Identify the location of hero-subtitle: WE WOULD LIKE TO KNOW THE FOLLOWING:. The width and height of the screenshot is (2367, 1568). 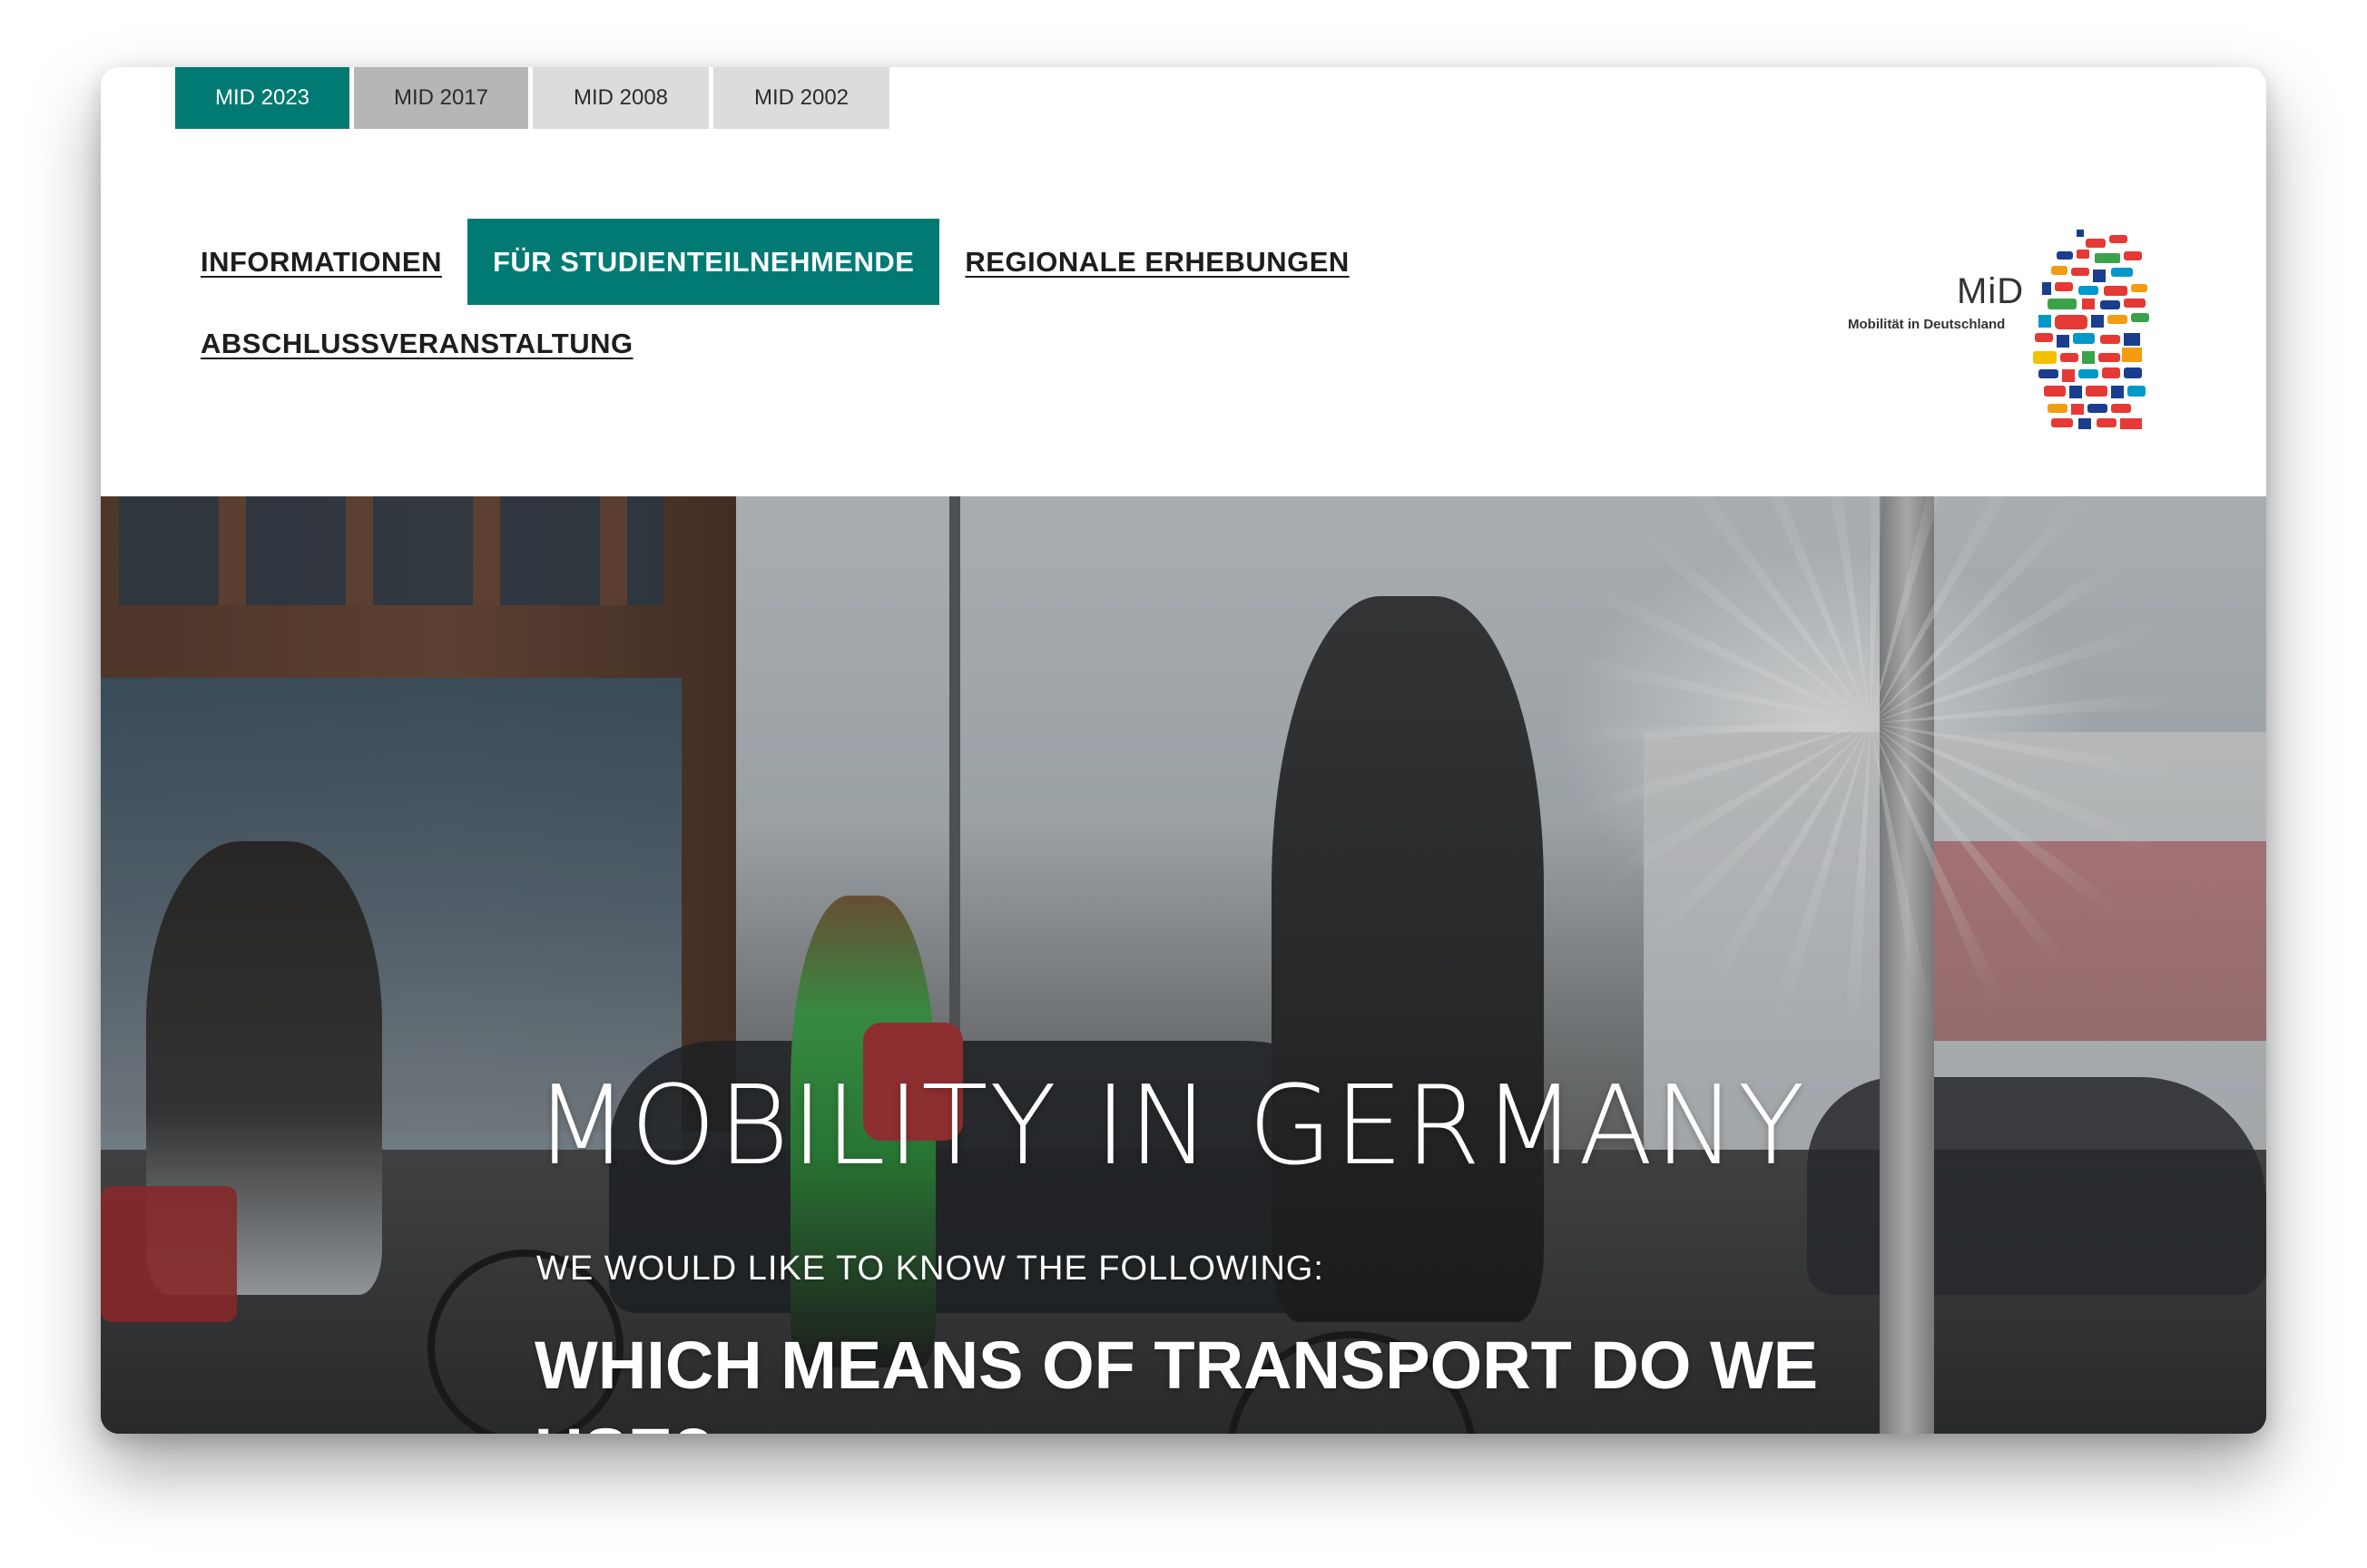
(930, 1269).